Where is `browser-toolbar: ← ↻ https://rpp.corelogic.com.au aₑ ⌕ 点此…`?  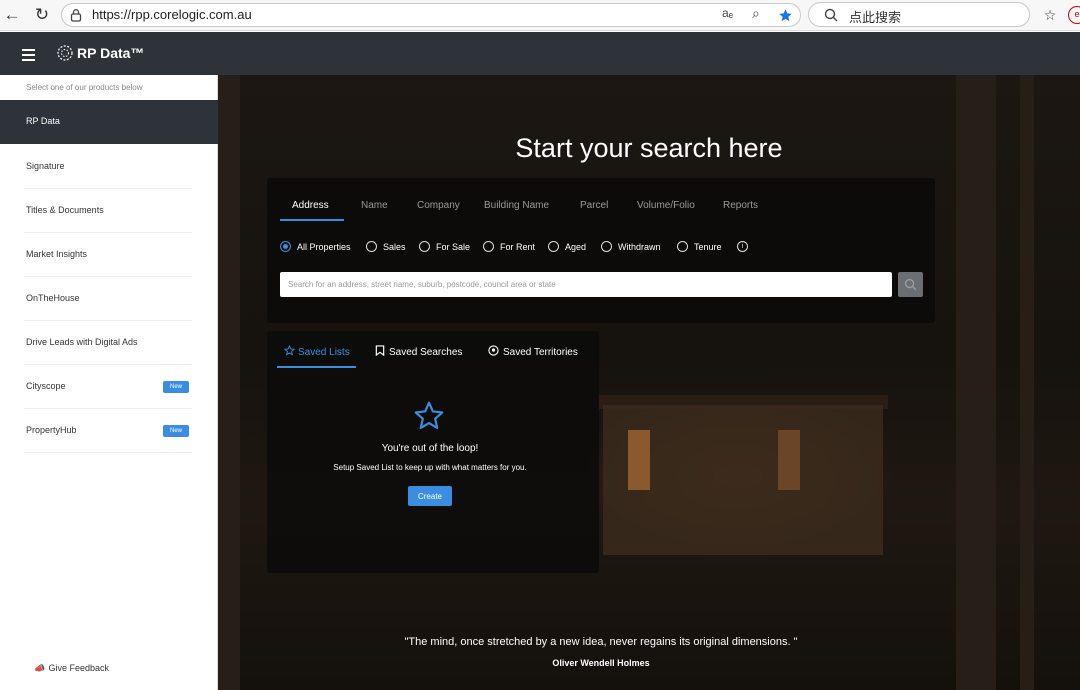 browser-toolbar: ← ↻ https://rpp.corelogic.com.au aₑ ⌕ 点此… is located at coordinates (540, 15).